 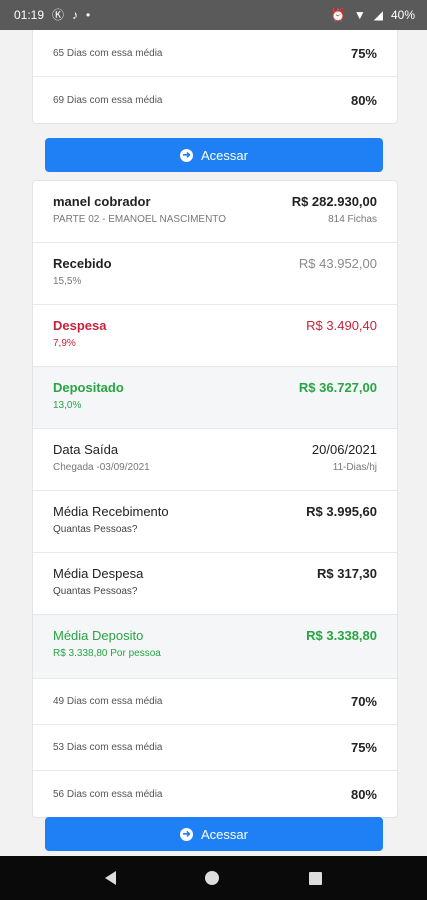 I want to click on dias-hoje: 11-Dias/hj, so click(x=354, y=467).